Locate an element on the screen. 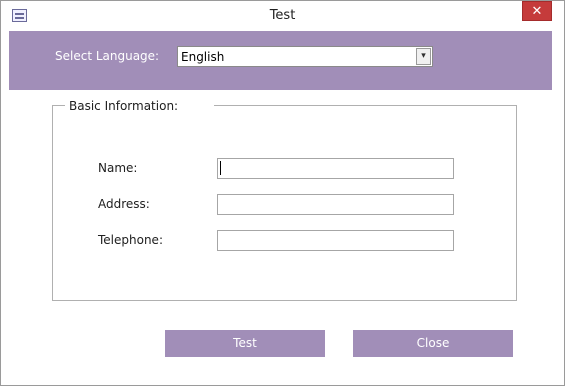 The width and height of the screenshot is (565, 386). close-window-button: ✕ is located at coordinates (537, 11).